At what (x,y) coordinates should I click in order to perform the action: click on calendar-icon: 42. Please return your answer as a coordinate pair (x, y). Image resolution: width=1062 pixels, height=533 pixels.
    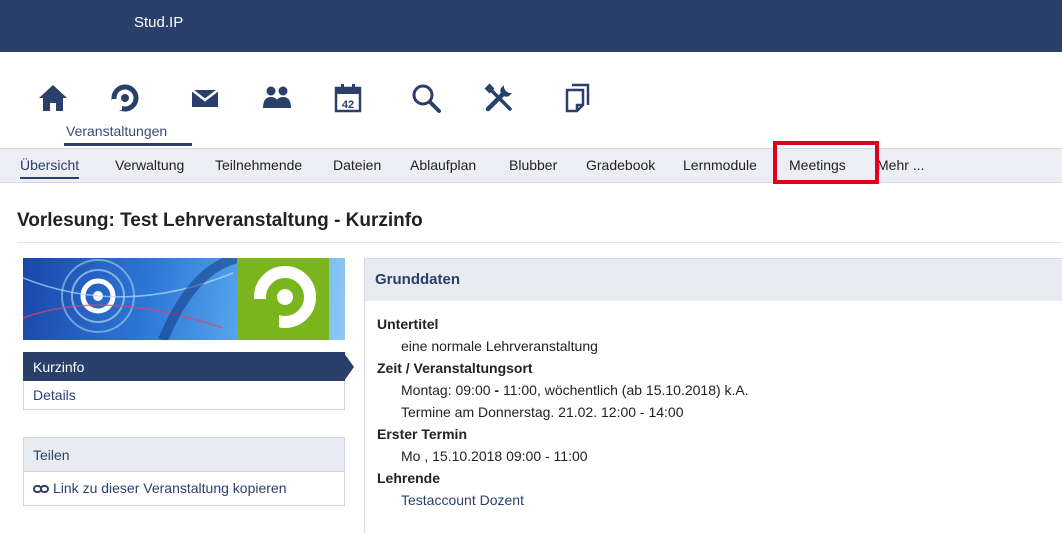
    Looking at the image, I should click on (348, 98).